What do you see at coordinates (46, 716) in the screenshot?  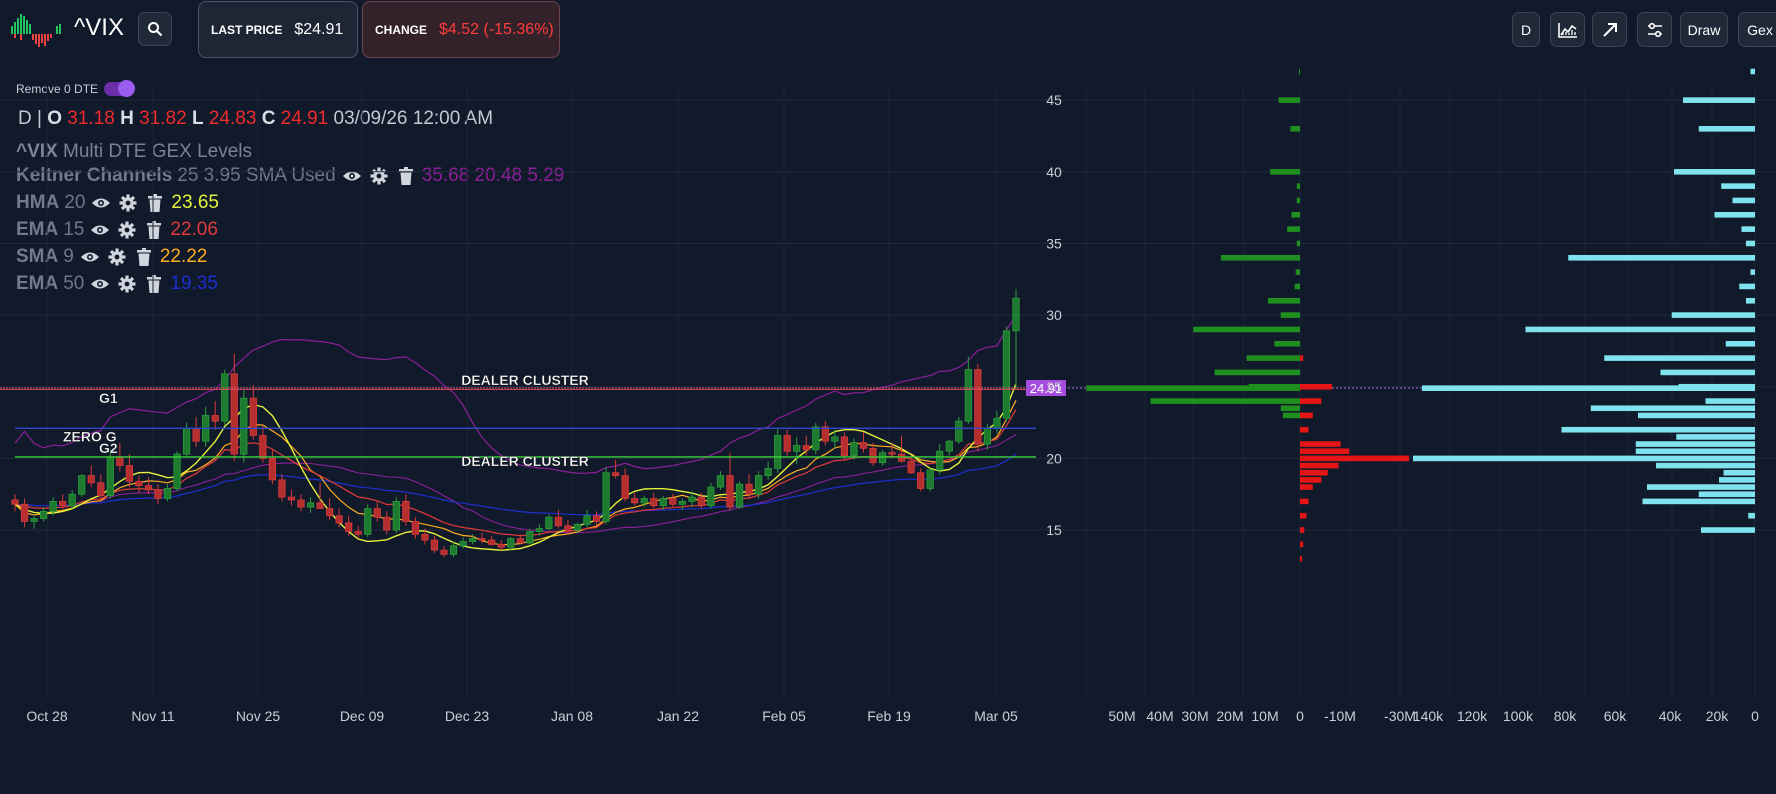 I see `x-axis-tick: Oct 28` at bounding box center [46, 716].